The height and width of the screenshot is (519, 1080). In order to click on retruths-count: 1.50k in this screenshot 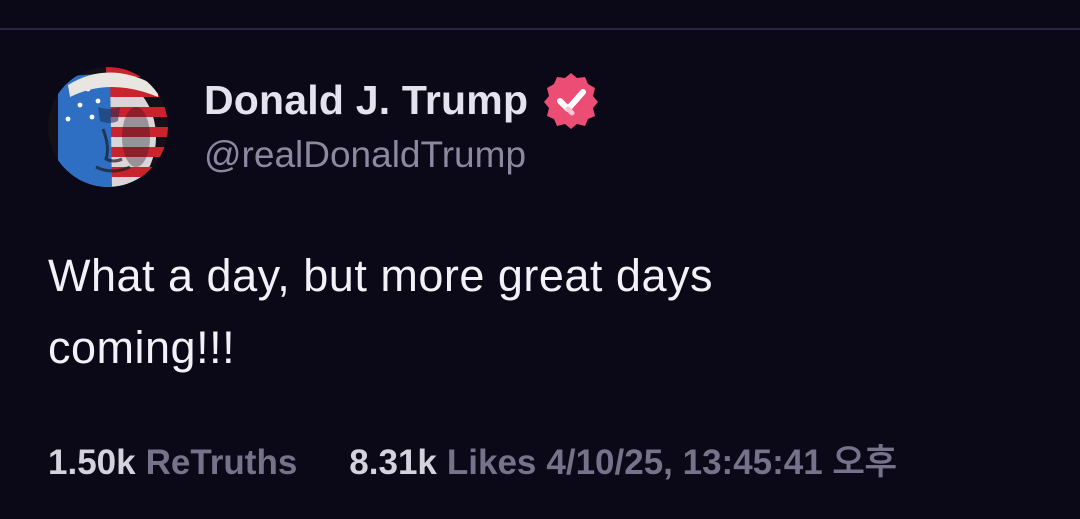, I will do `click(92, 463)`.